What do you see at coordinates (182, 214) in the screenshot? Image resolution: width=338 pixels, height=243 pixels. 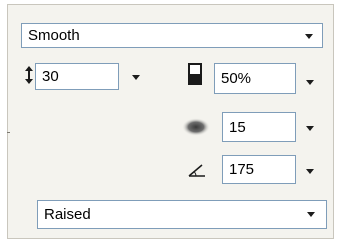 I see `style-dropdown: Raised` at bounding box center [182, 214].